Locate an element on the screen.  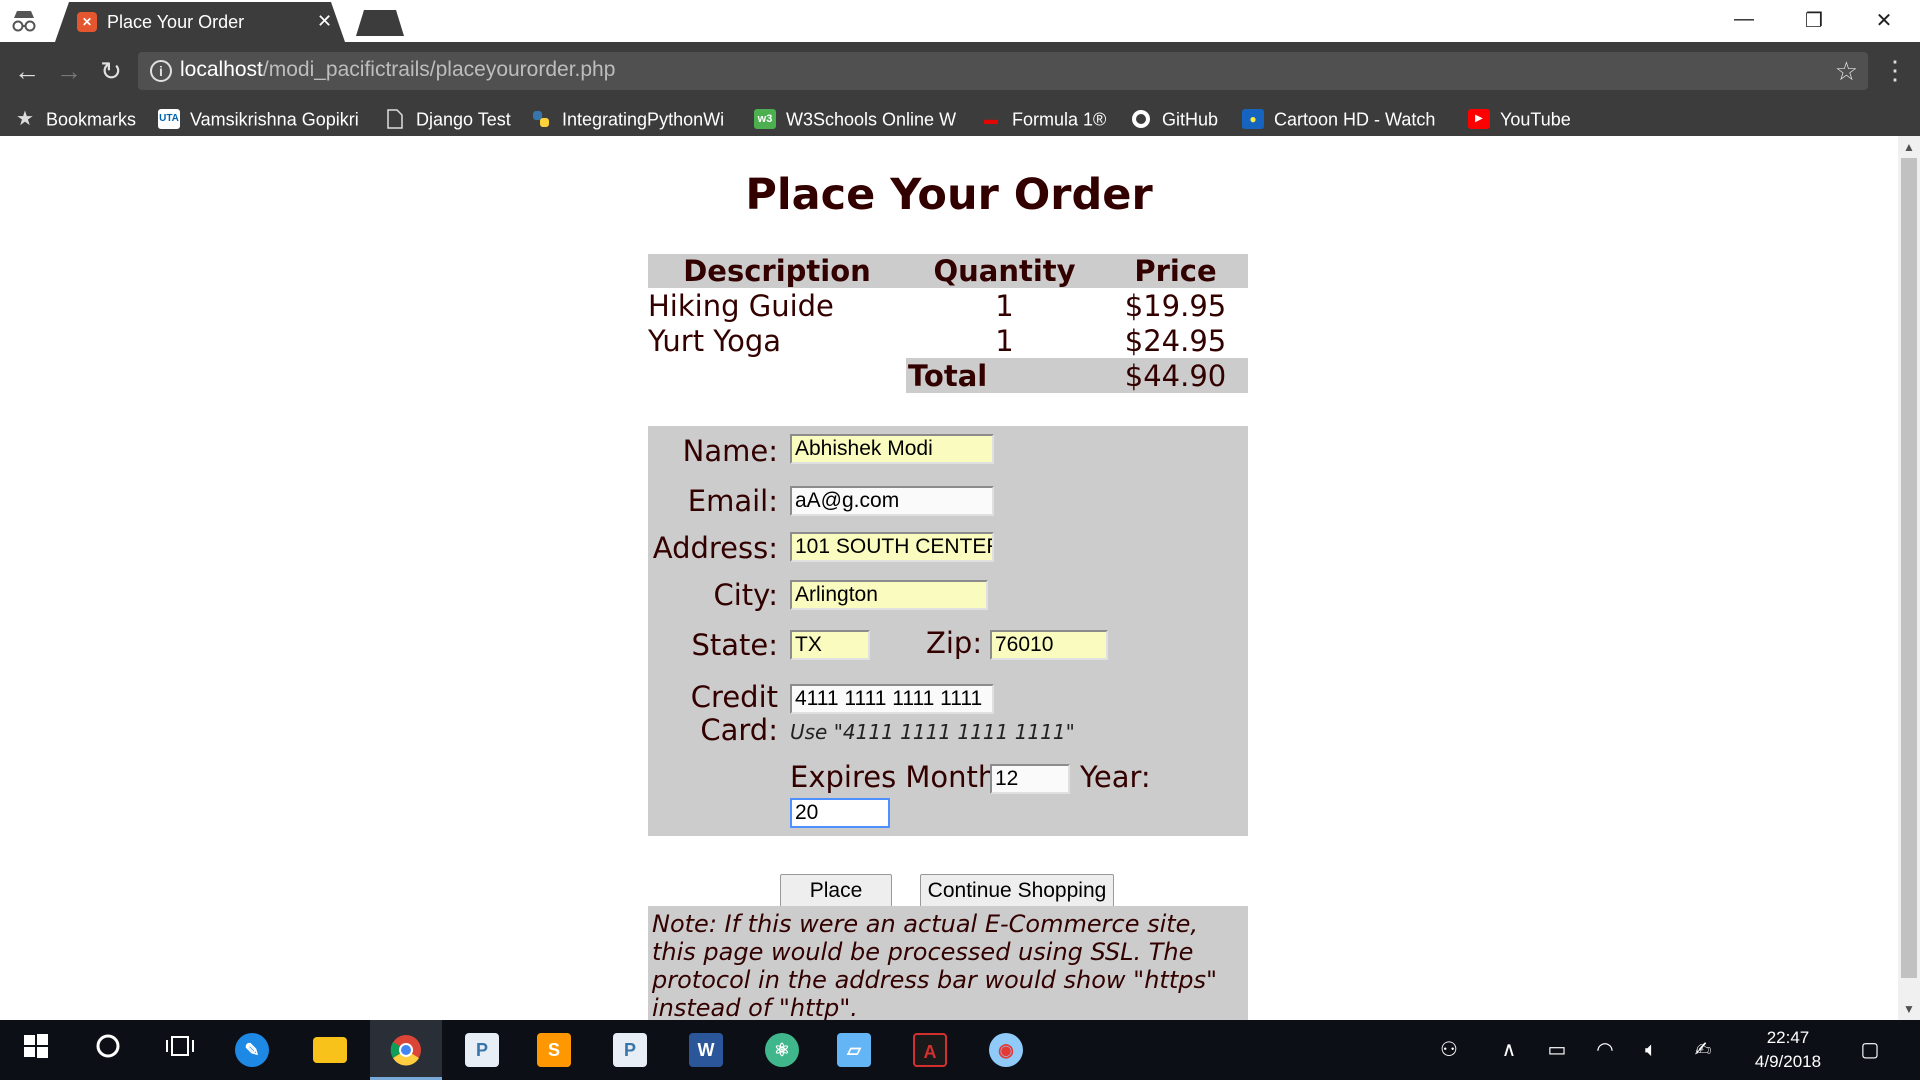
clock-time: 22:47 is located at coordinates (1788, 1037).